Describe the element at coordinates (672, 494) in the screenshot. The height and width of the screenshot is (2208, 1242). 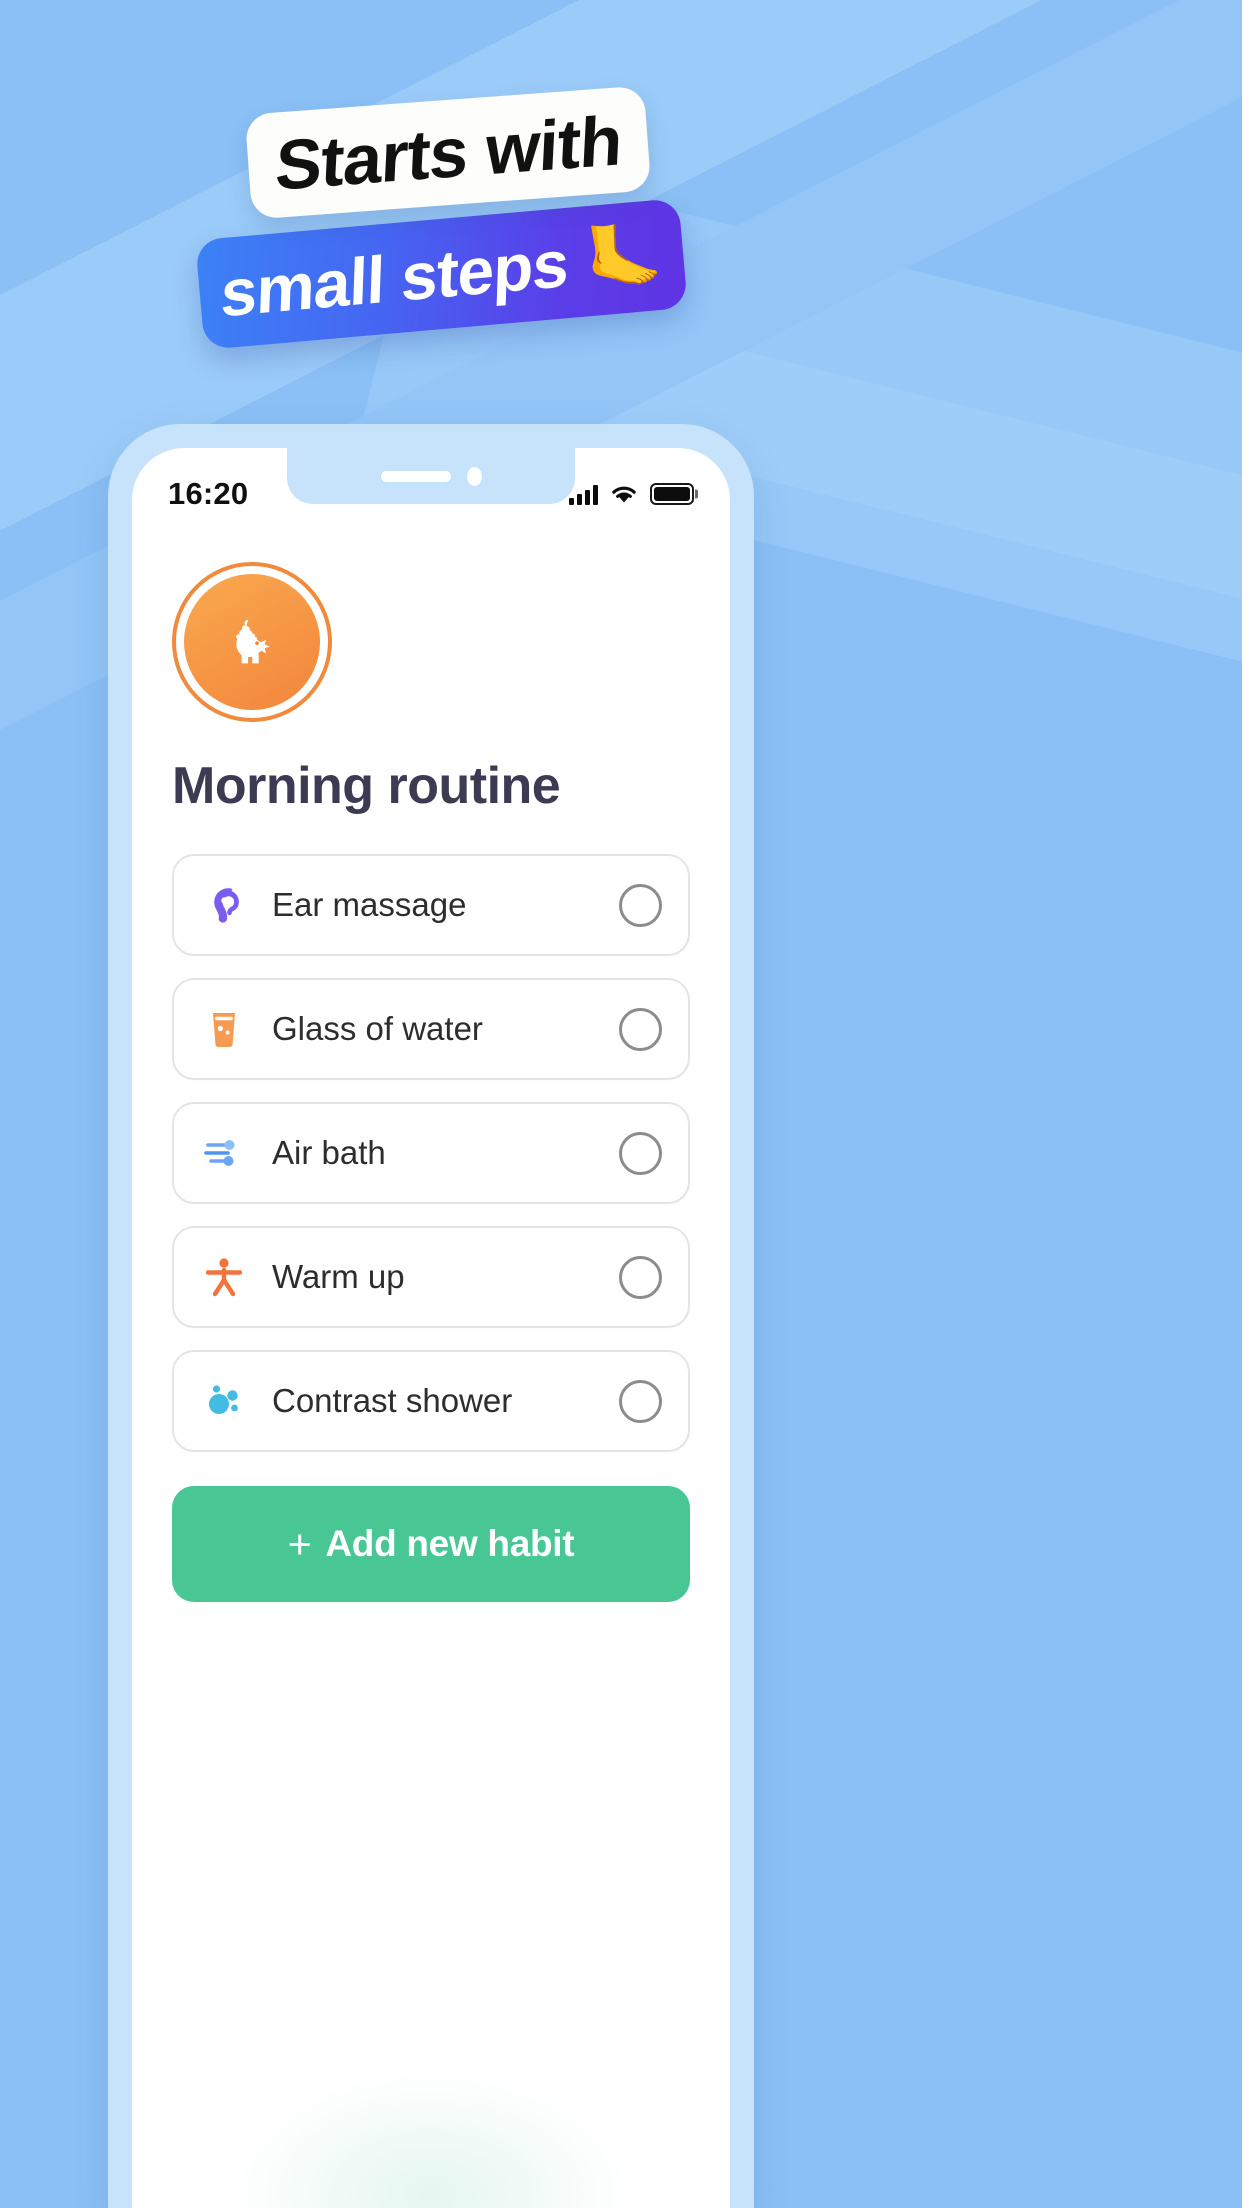
I see `battery-full-icon` at that location.